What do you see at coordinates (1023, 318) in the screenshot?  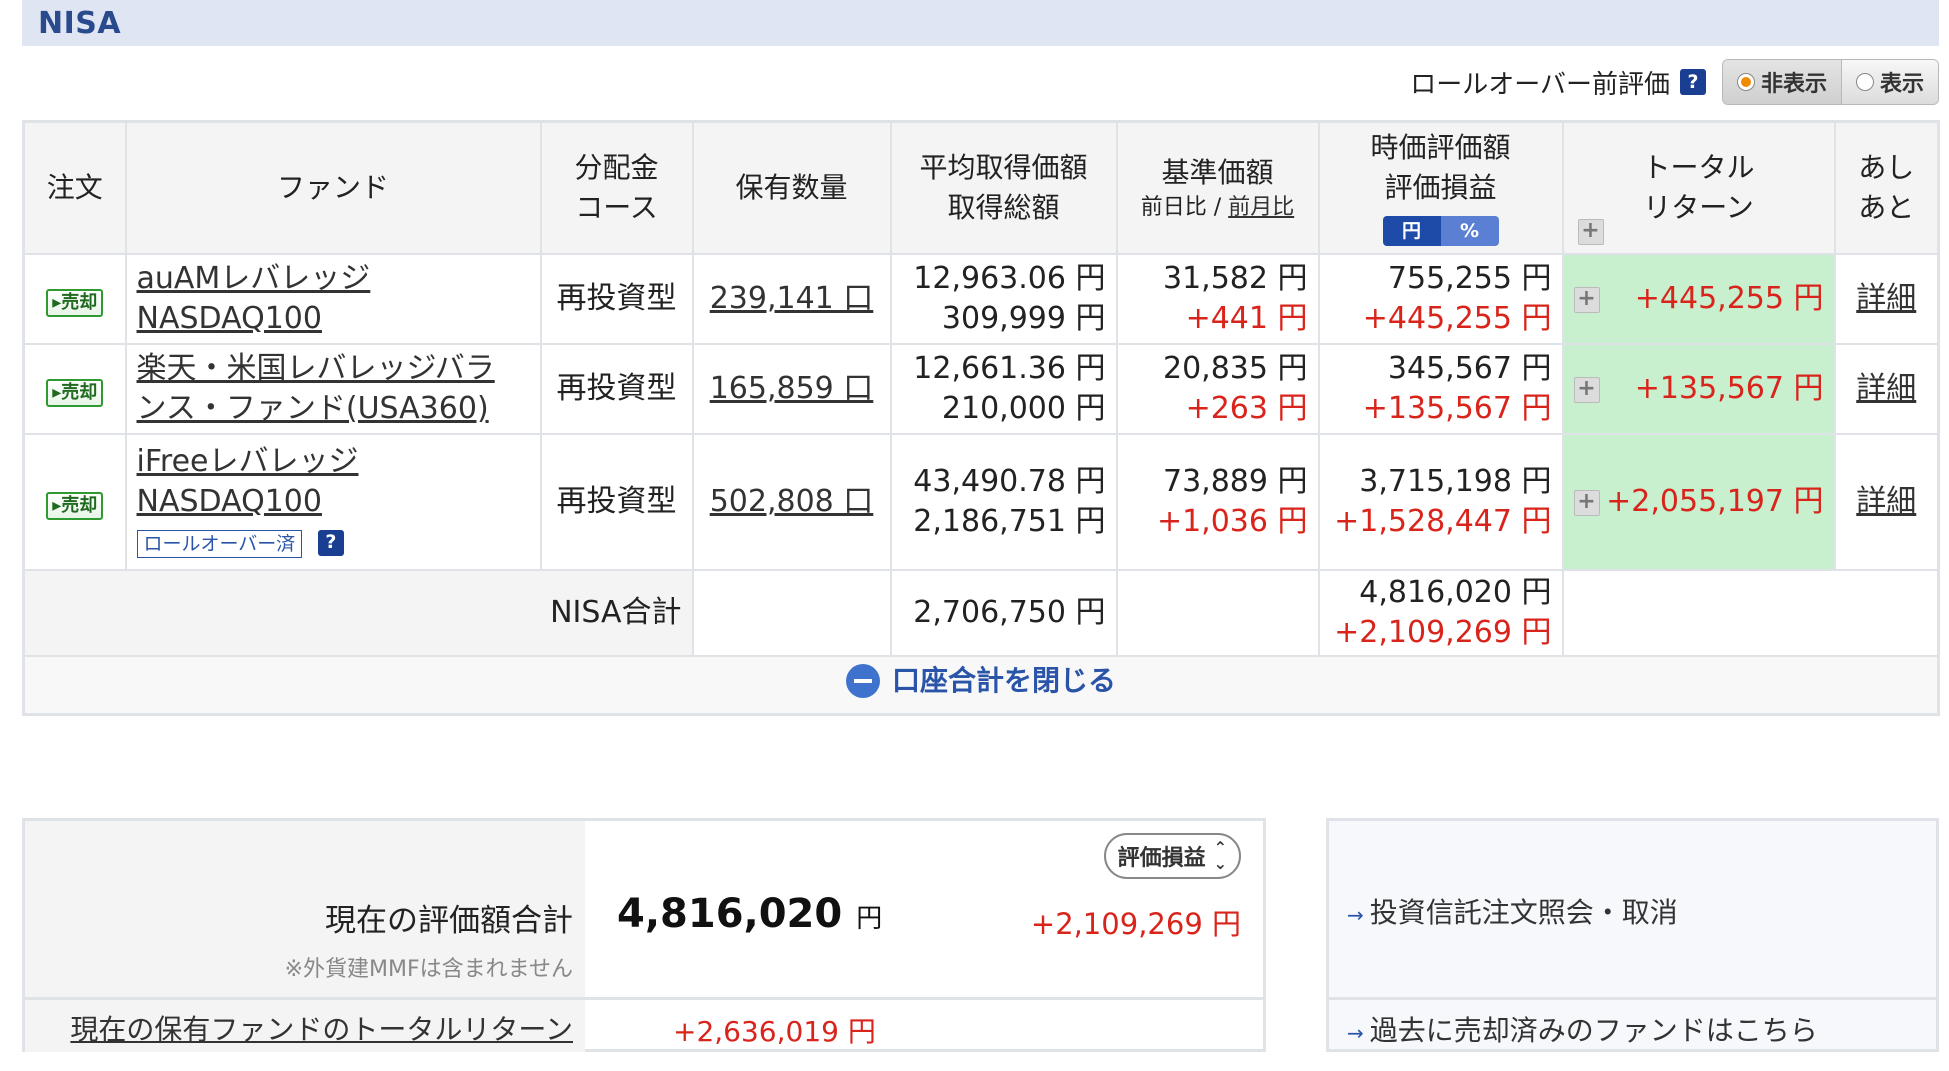 I see `total-cost: 309,999 円` at bounding box center [1023, 318].